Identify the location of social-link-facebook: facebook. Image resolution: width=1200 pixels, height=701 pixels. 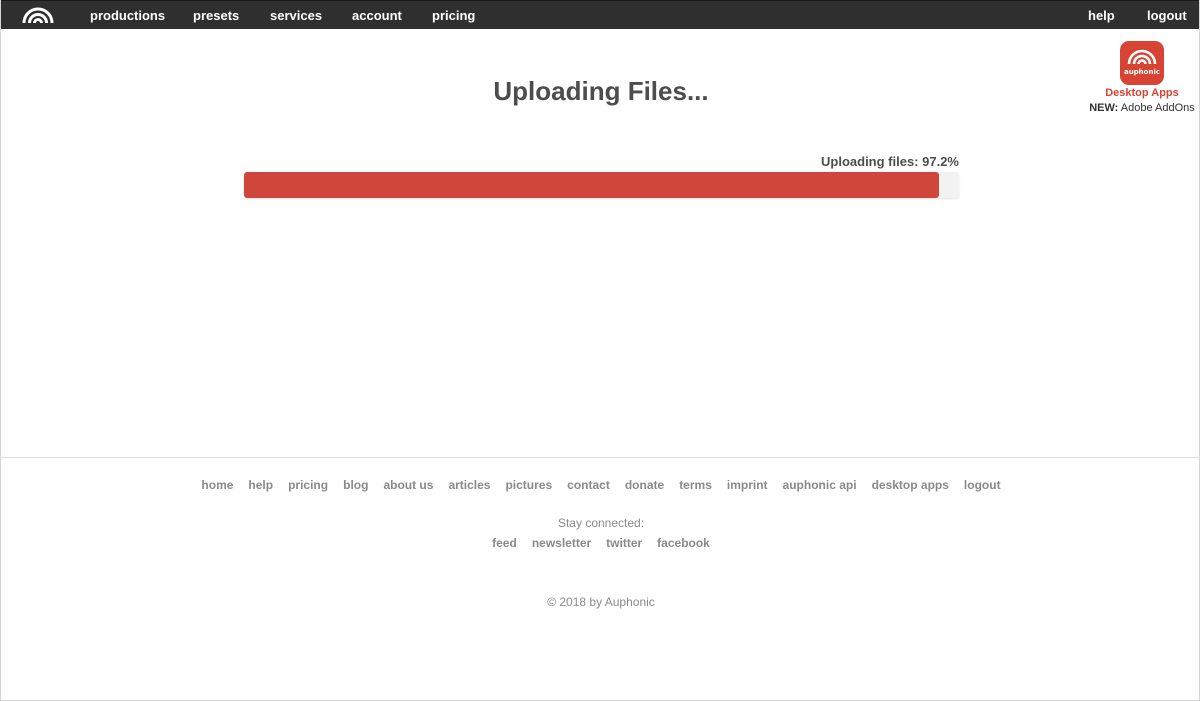
(683, 543).